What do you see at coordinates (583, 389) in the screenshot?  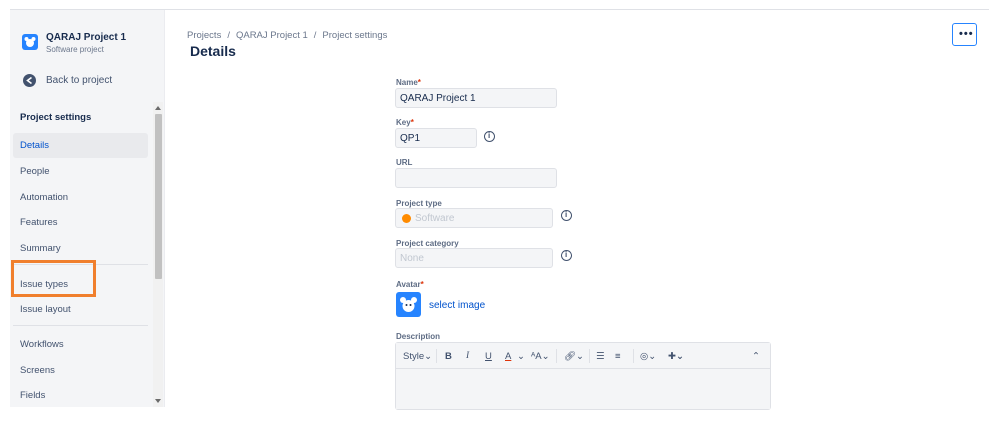 I see `description-input` at bounding box center [583, 389].